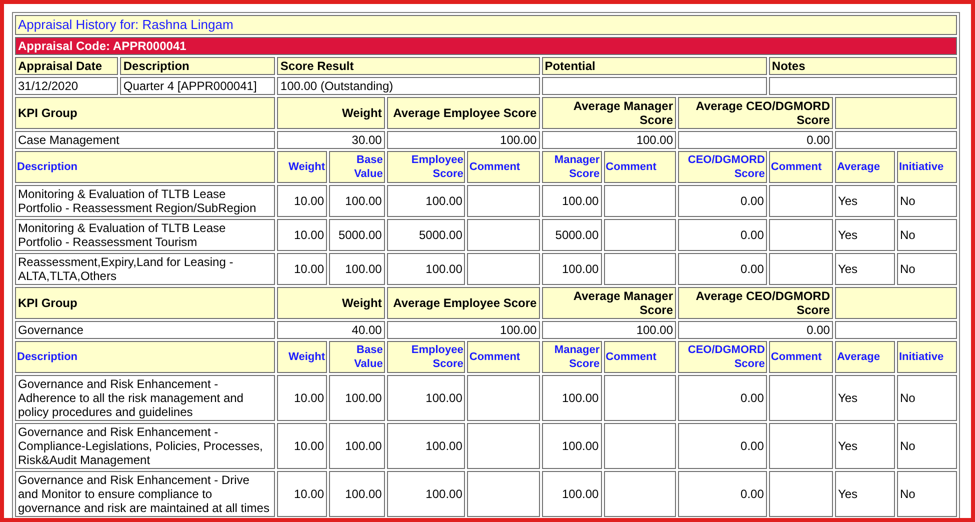 This screenshot has height=522, width=975. I want to click on table-cell: Governance and Risk Enhancement - Adherence to all the risk management and policy procedures and guidelines, so click(145, 398).